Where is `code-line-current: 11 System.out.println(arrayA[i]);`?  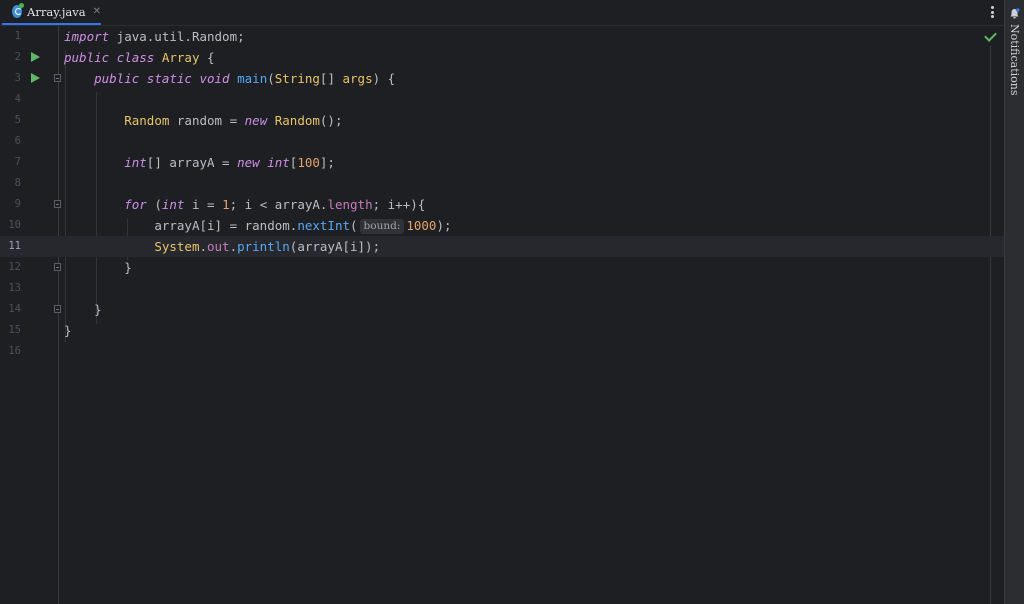
code-line-current: 11 System.out.println(arrayA[i]); is located at coordinates (502, 246).